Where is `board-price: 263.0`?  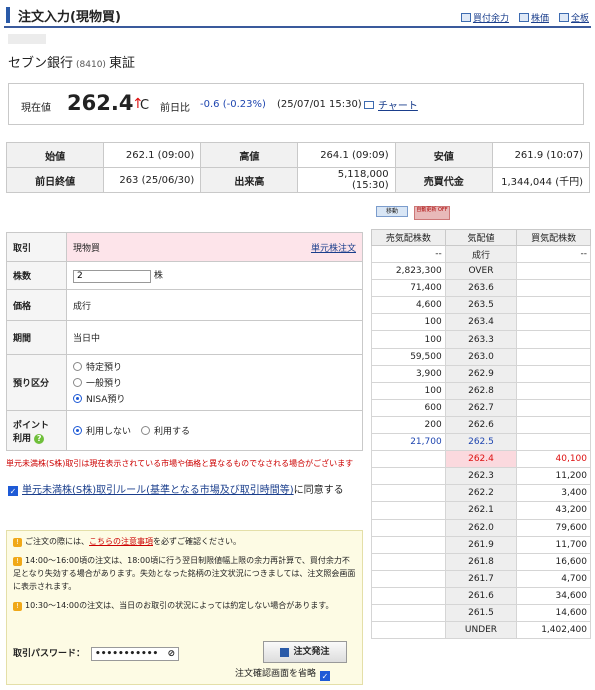 board-price: 263.0 is located at coordinates (481, 356).